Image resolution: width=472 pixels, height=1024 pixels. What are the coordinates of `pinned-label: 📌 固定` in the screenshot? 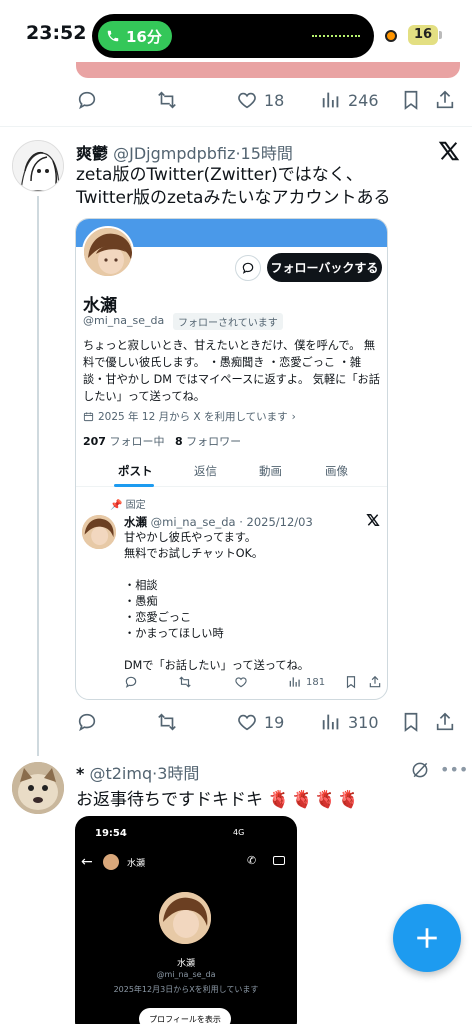 It's located at (128, 503).